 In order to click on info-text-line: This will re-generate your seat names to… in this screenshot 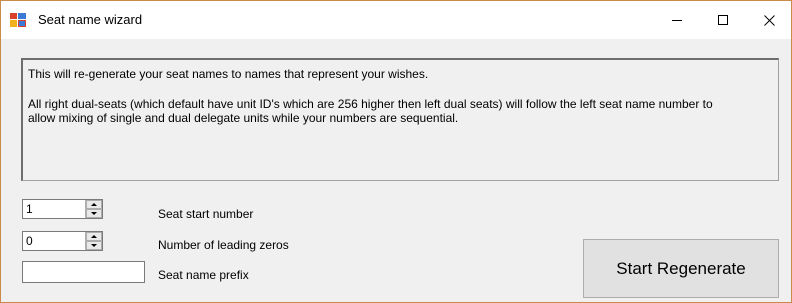, I will do `click(228, 74)`.